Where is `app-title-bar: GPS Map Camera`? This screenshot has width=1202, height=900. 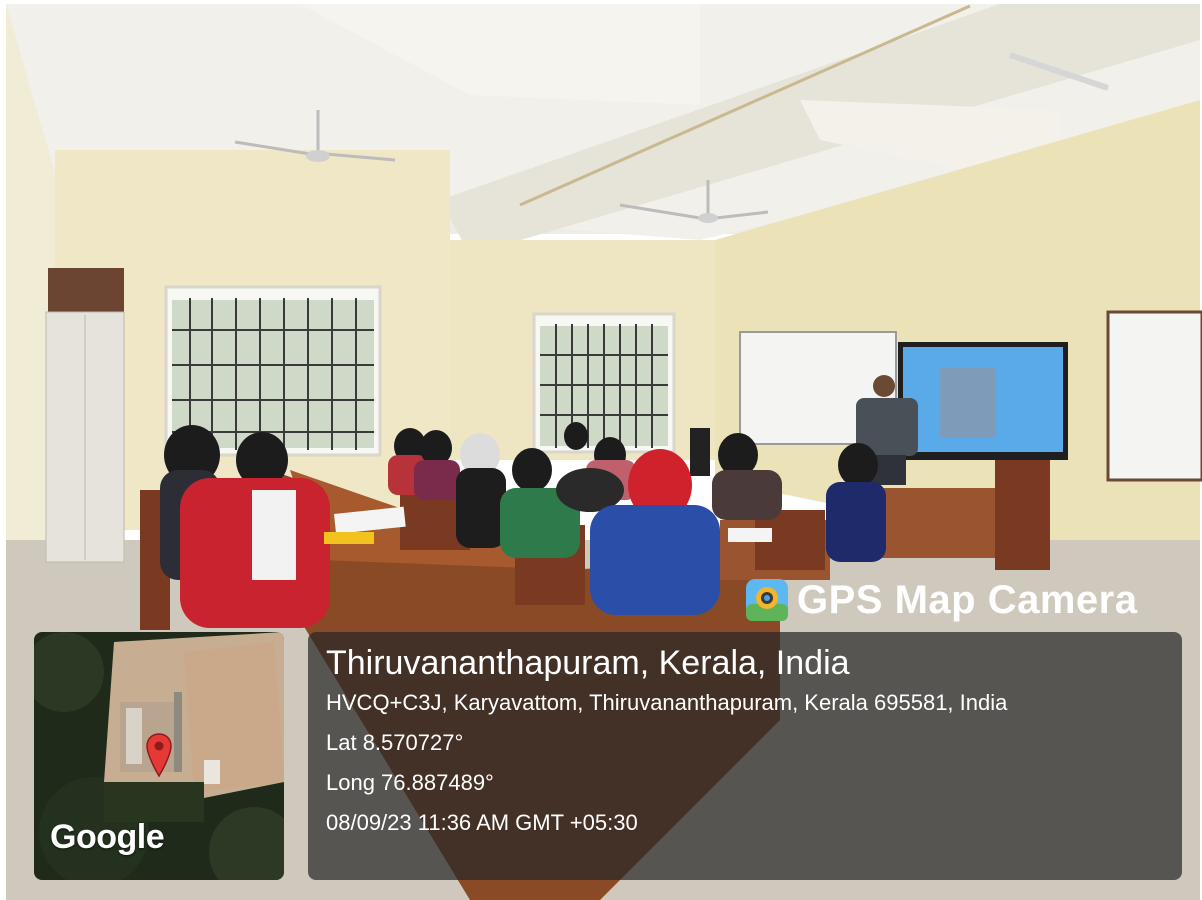
app-title-bar: GPS Map Camera is located at coordinates (965, 600).